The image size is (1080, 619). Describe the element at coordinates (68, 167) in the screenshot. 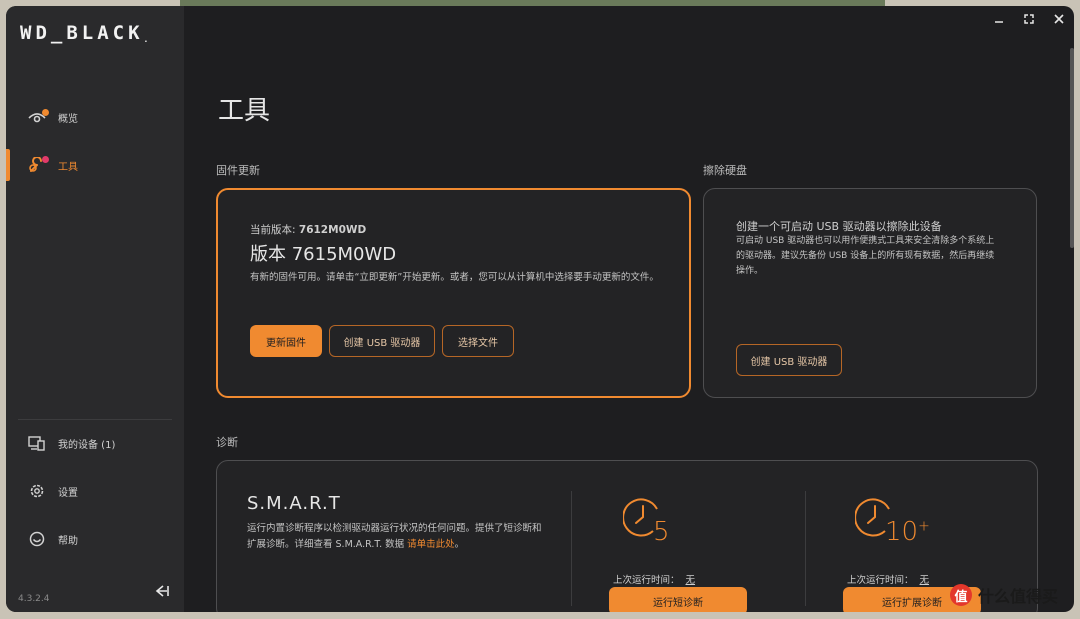

I see `sidebar-item-label: 工具` at that location.